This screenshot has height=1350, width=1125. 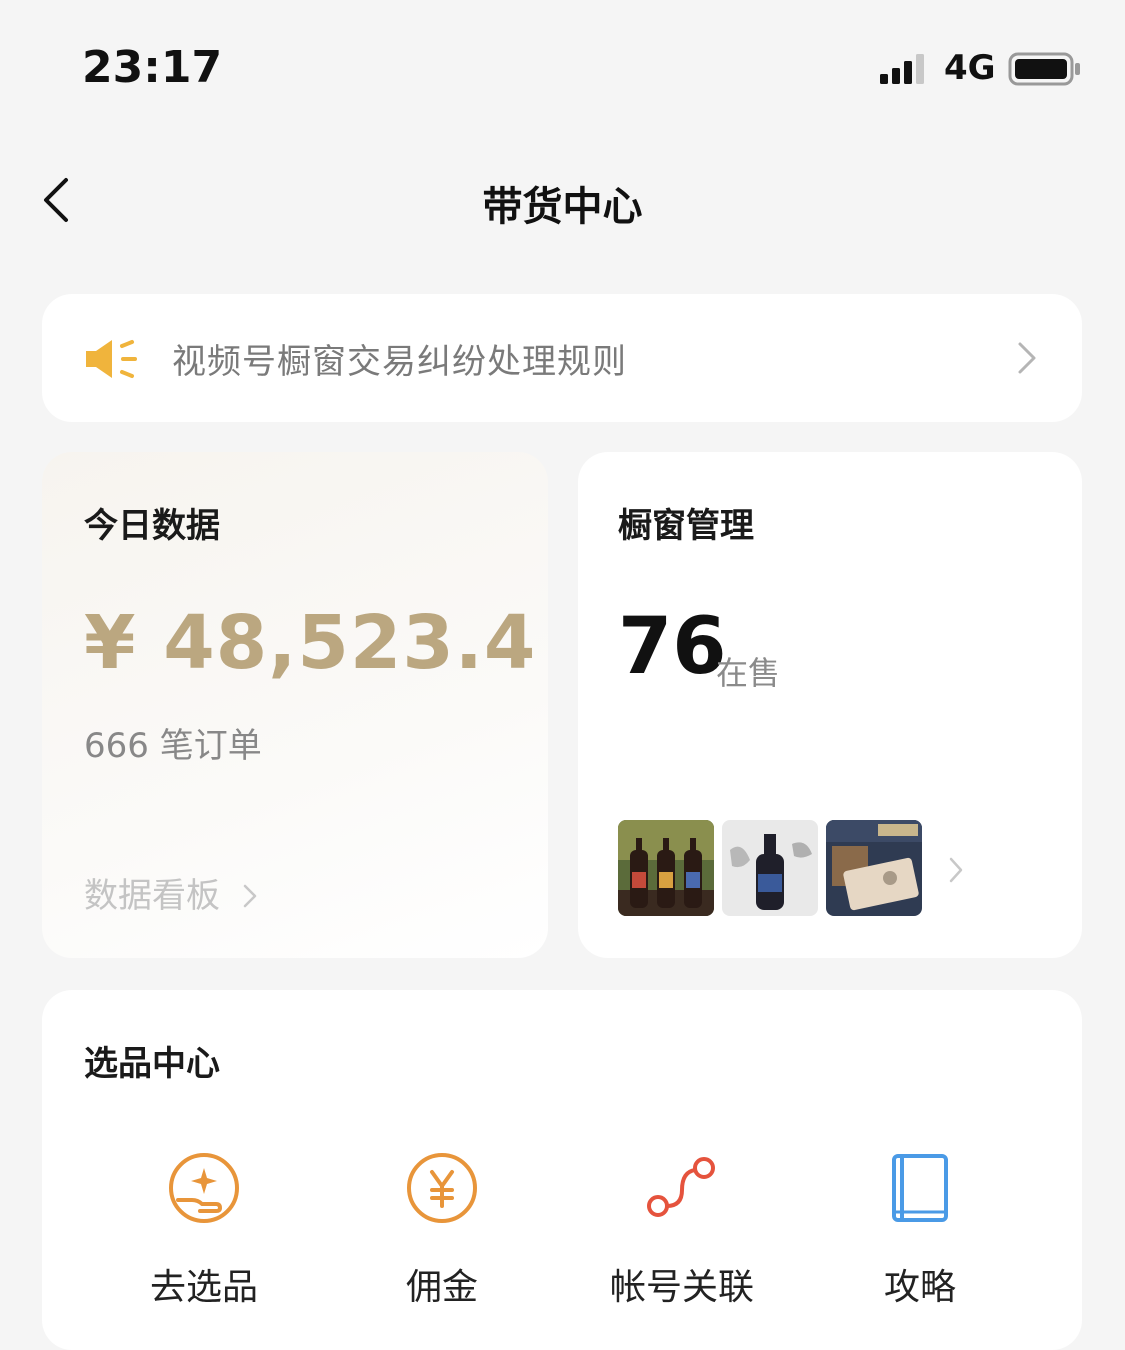 What do you see at coordinates (1044, 69) in the screenshot?
I see `battery-icon` at bounding box center [1044, 69].